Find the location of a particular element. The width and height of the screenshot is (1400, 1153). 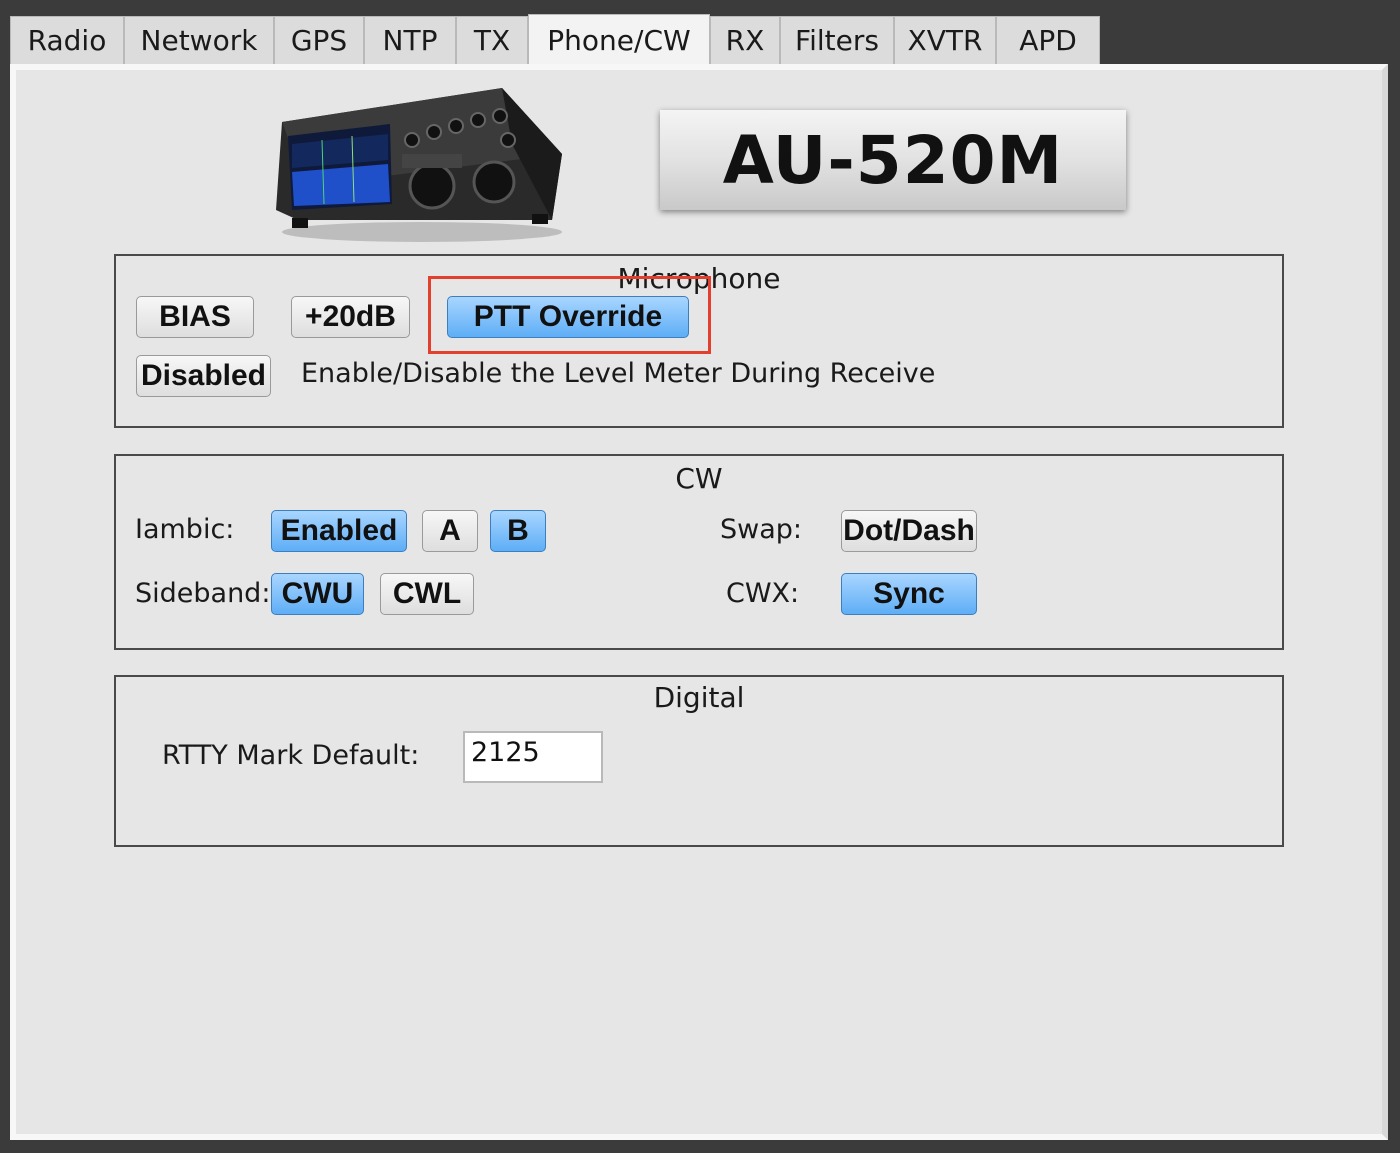

sideband-cwl-button: CWL is located at coordinates (427, 594).